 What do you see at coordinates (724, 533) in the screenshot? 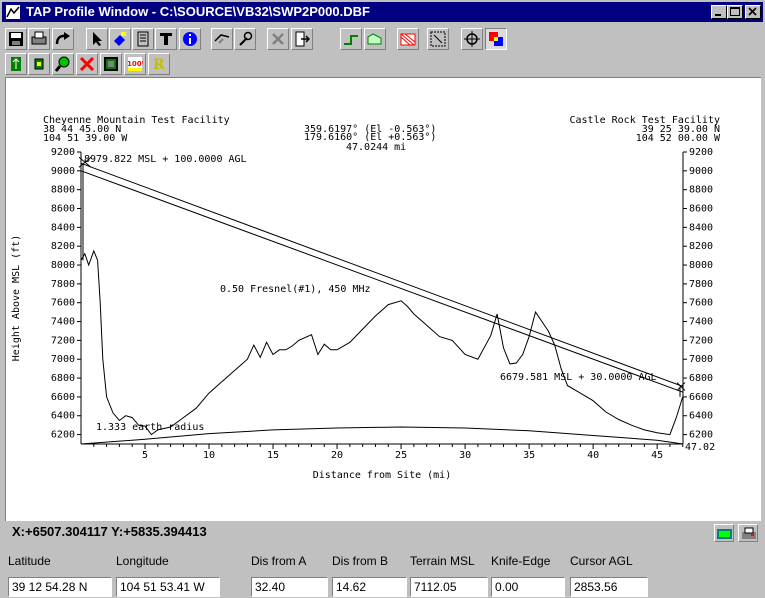
I see `view-map-button` at bounding box center [724, 533].